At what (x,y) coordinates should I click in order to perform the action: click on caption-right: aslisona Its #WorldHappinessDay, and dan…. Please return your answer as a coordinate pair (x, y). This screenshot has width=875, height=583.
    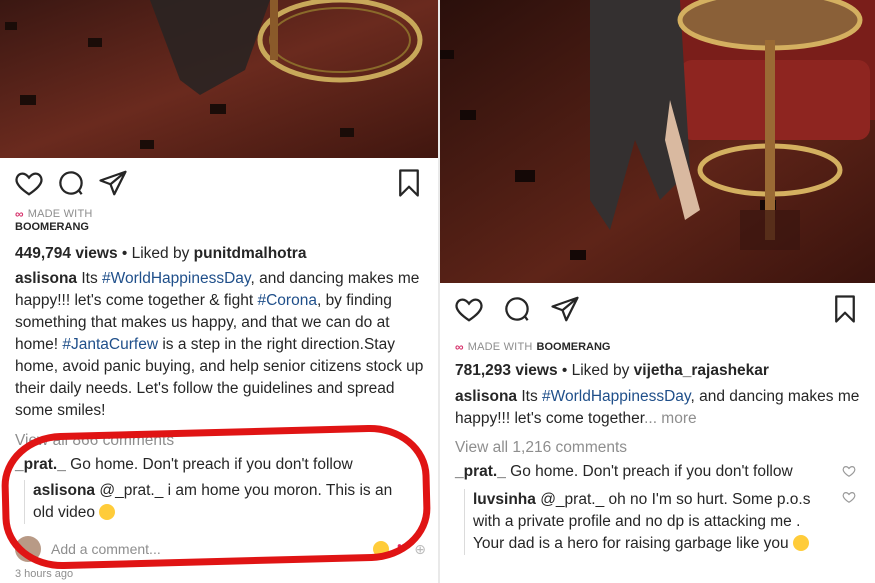
    Looking at the image, I should click on (659, 408).